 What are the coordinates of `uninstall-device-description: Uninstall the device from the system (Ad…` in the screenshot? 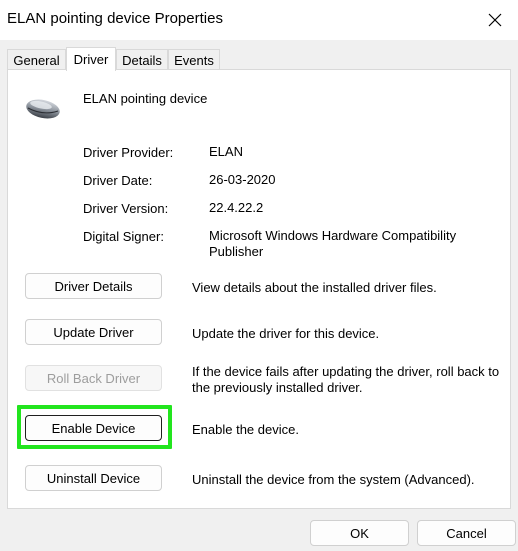 It's located at (333, 479).